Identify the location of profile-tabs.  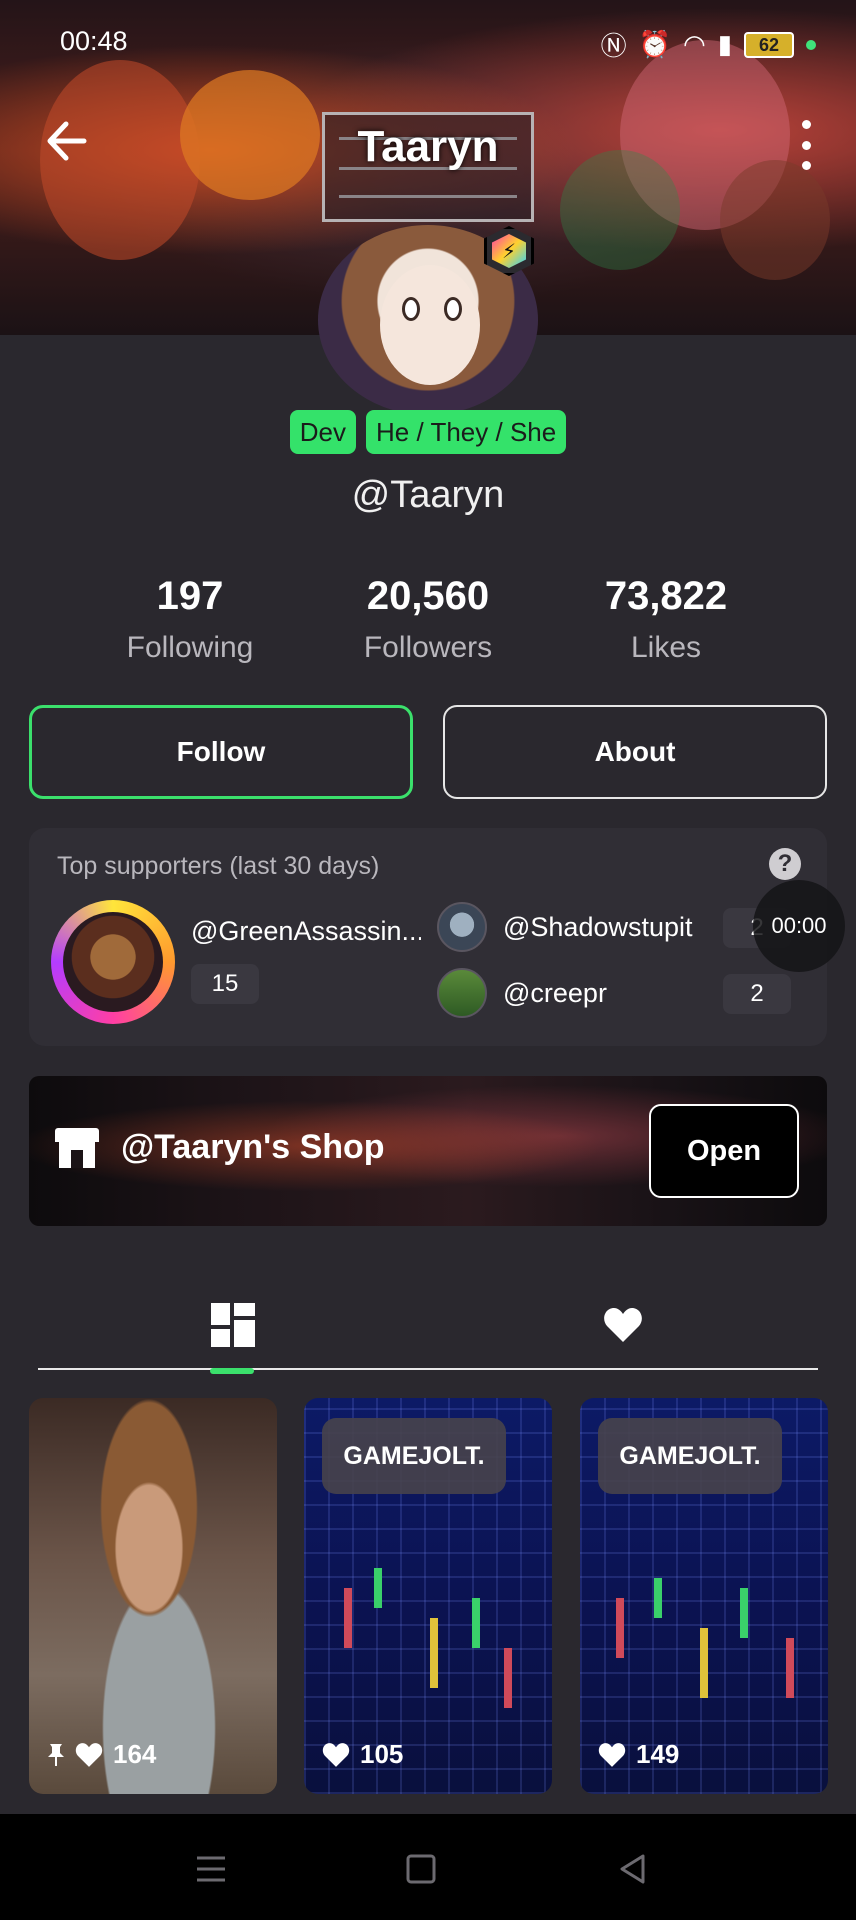
(428, 1327).